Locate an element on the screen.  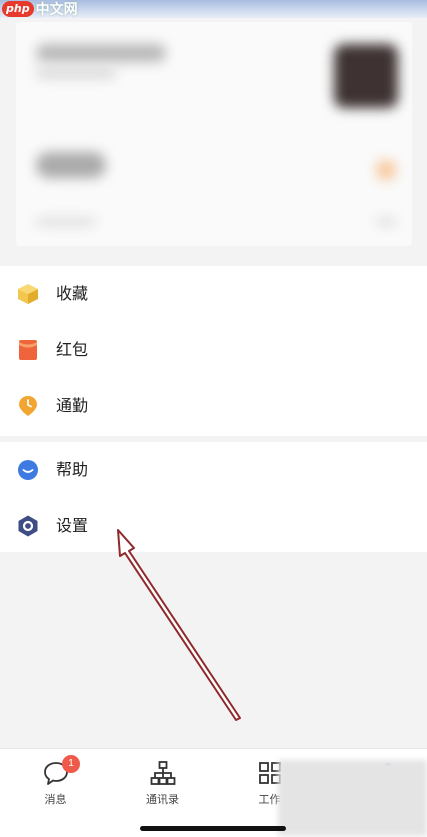
blurred-user-name is located at coordinates (101, 53).